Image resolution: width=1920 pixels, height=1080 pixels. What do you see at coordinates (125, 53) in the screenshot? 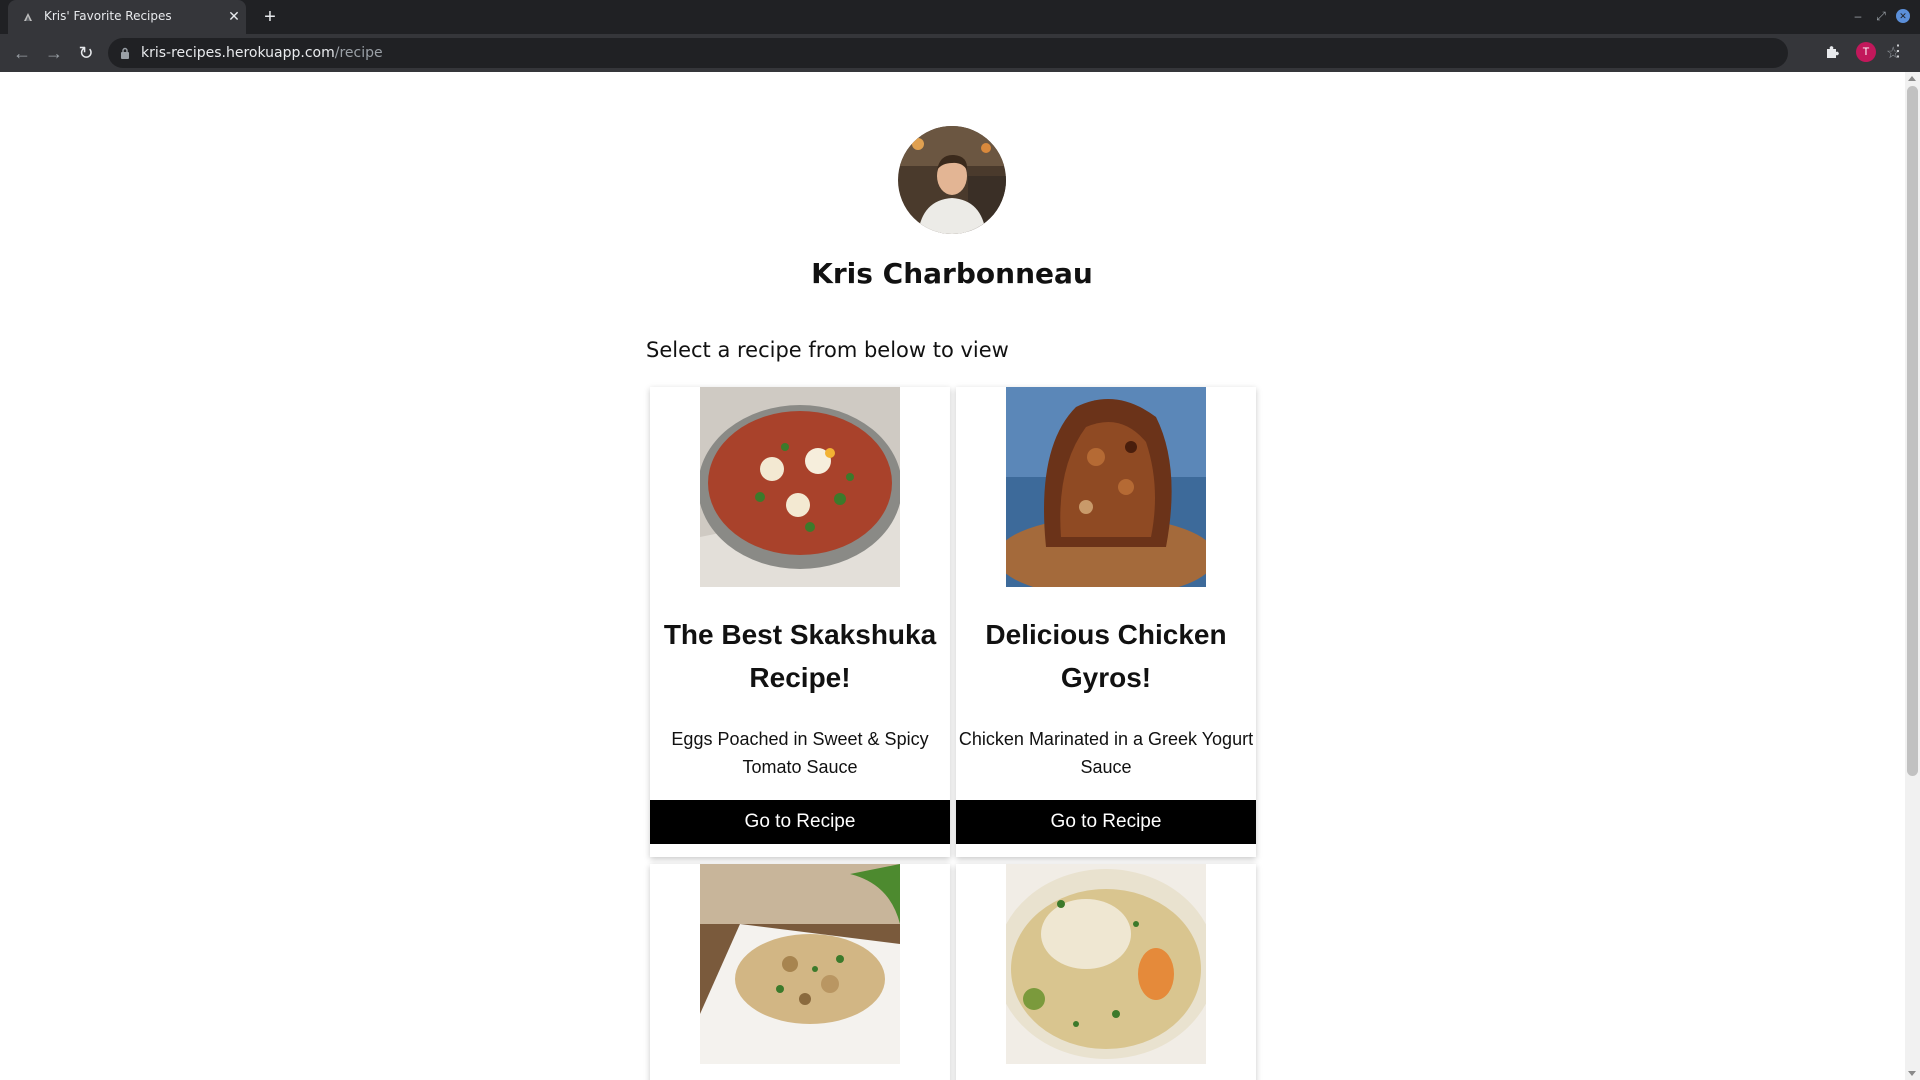
I see `lock-icon` at bounding box center [125, 53].